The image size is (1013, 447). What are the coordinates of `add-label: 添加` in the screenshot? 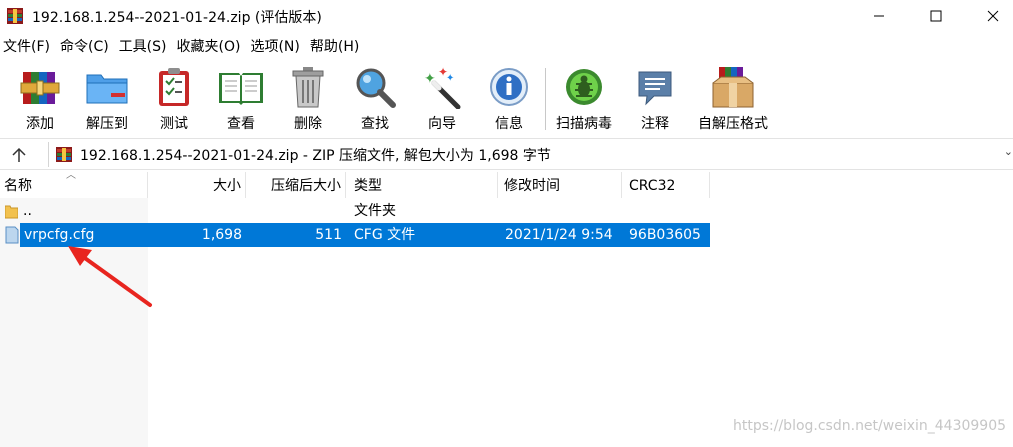 It's located at (40, 124).